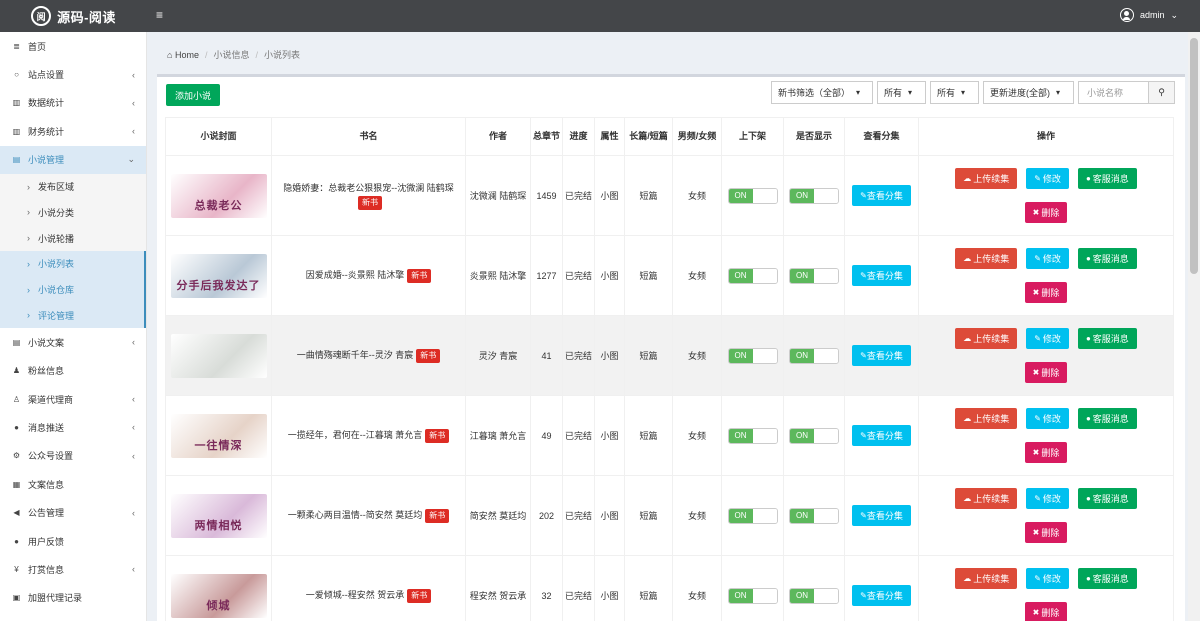 This screenshot has width=1200, height=621. What do you see at coordinates (1194, 326) in the screenshot?
I see `page-scrollbar` at bounding box center [1194, 326].